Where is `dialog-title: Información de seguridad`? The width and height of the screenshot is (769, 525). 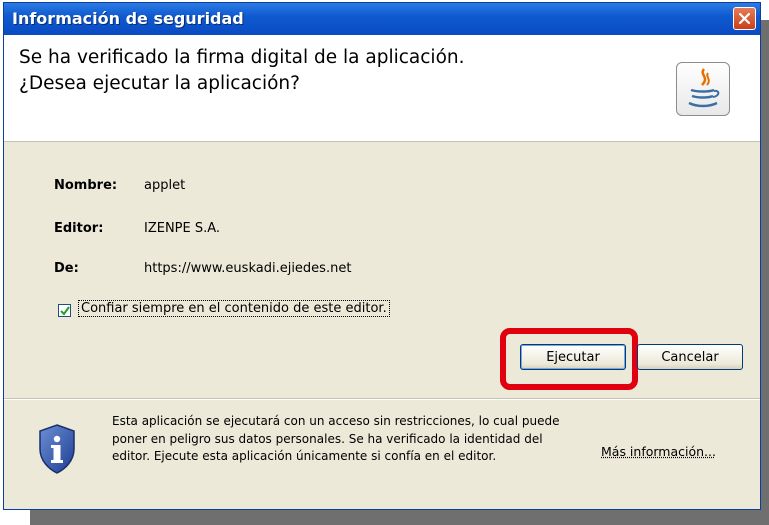 dialog-title: Información de seguridad is located at coordinates (128, 18).